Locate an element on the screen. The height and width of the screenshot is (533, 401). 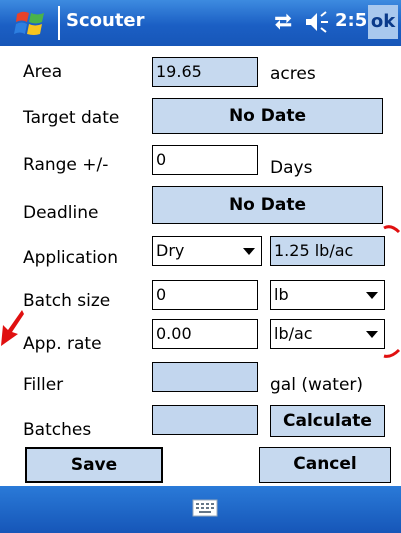
batches-field is located at coordinates (205, 420).